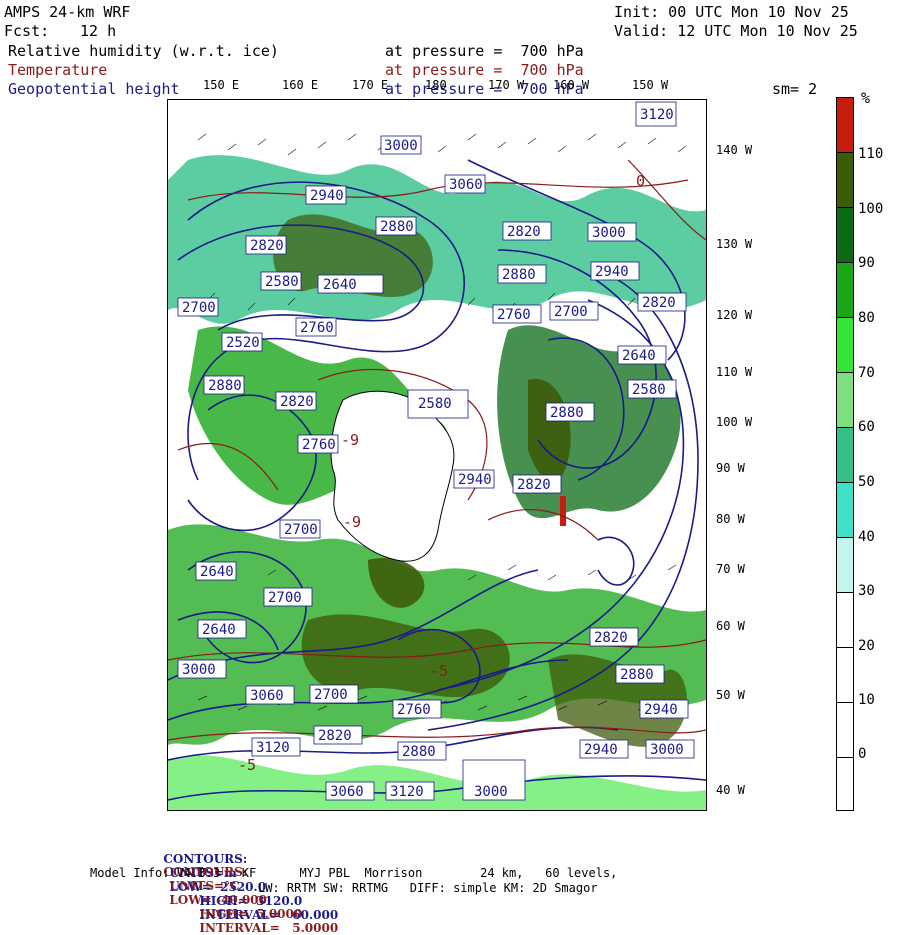  I want to click on colorbar-unit: %, so click(866, 98).